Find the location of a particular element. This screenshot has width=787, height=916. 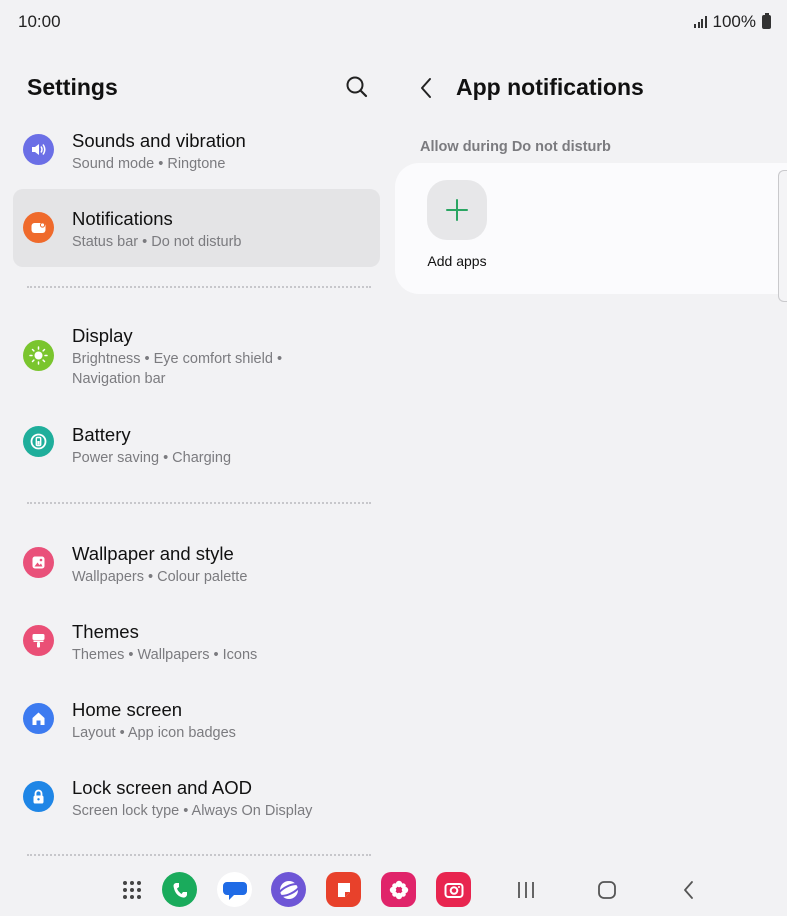

section-label: Allow during Do not disturb is located at coordinates (515, 147).